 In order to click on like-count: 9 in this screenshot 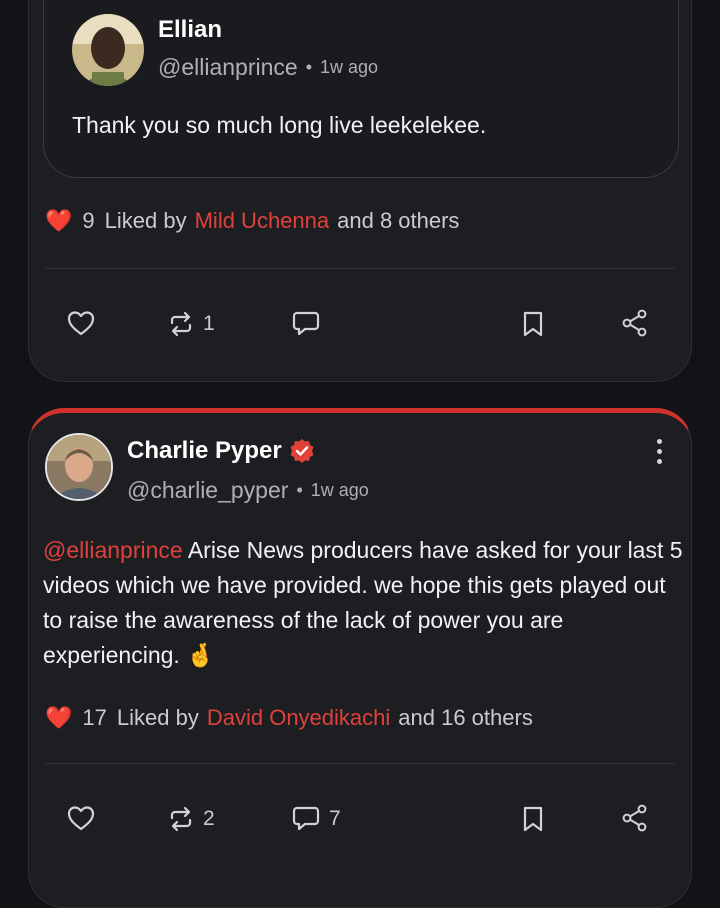, I will do `click(88, 220)`.